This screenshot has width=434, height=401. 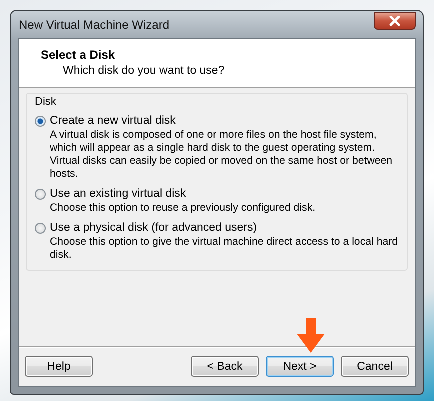 I want to click on close-button, so click(x=395, y=21).